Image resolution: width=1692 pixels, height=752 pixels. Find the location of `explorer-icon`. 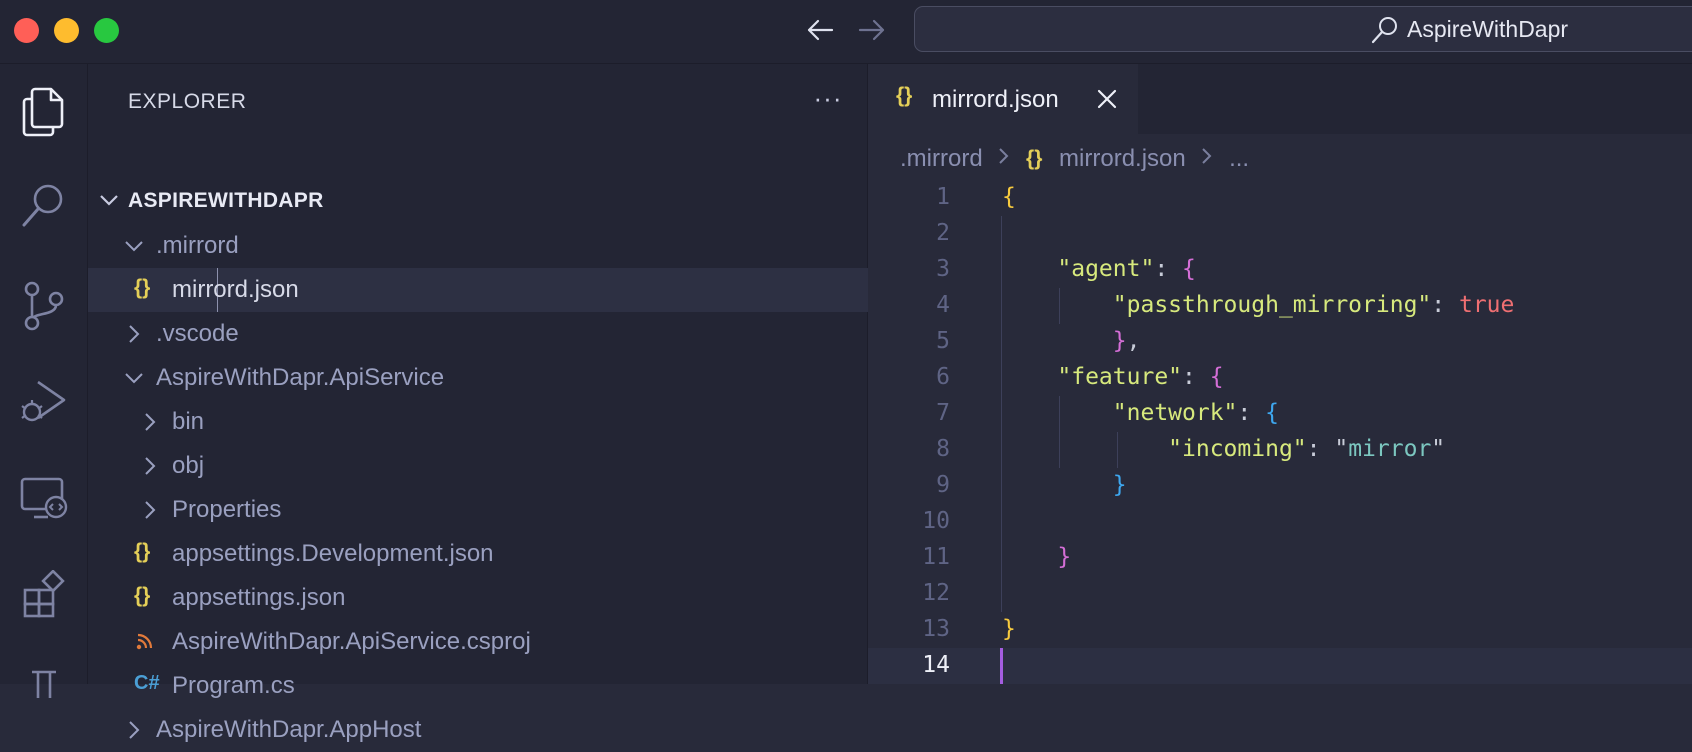

explorer-icon is located at coordinates (44, 112).